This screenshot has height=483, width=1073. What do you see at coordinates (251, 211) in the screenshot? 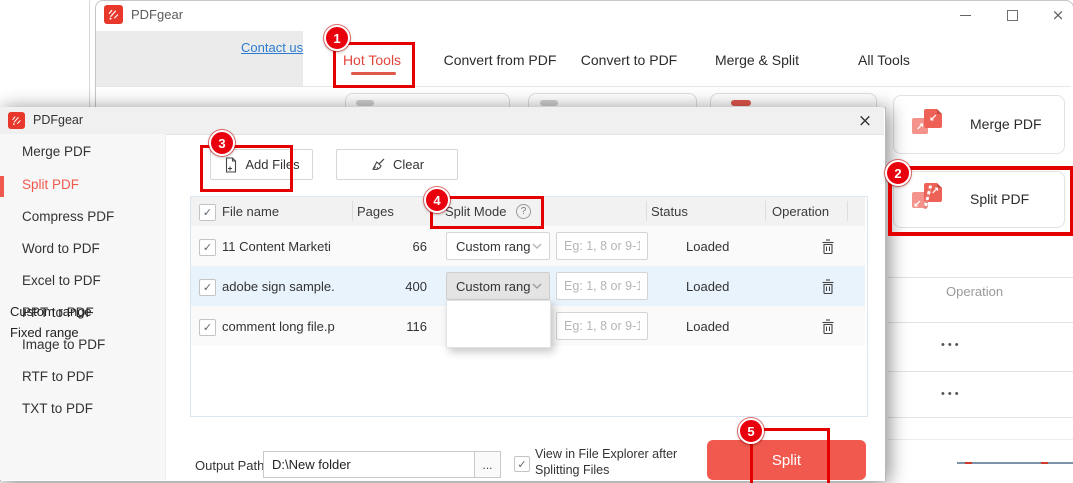
I see `column-header-file-name: File name` at bounding box center [251, 211].